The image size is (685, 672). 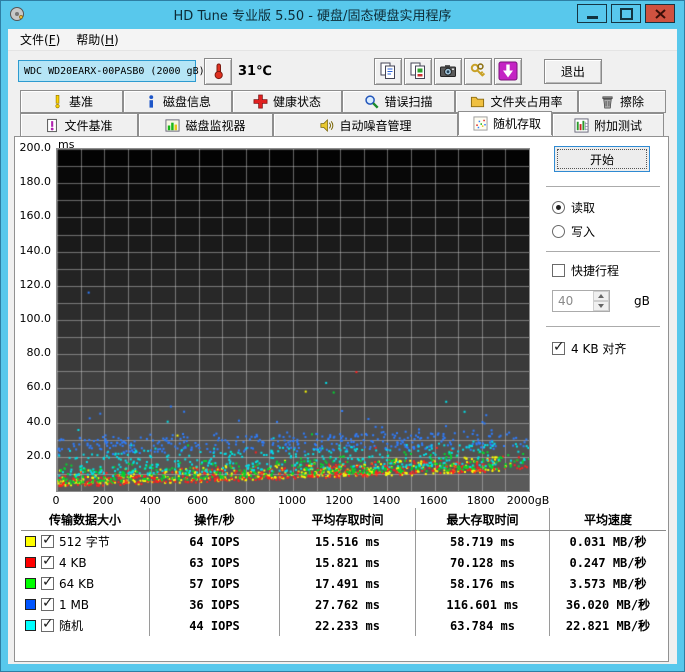 What do you see at coordinates (347, 519) in the screenshot?
I see `col-avg-access: 平均存取时间` at bounding box center [347, 519].